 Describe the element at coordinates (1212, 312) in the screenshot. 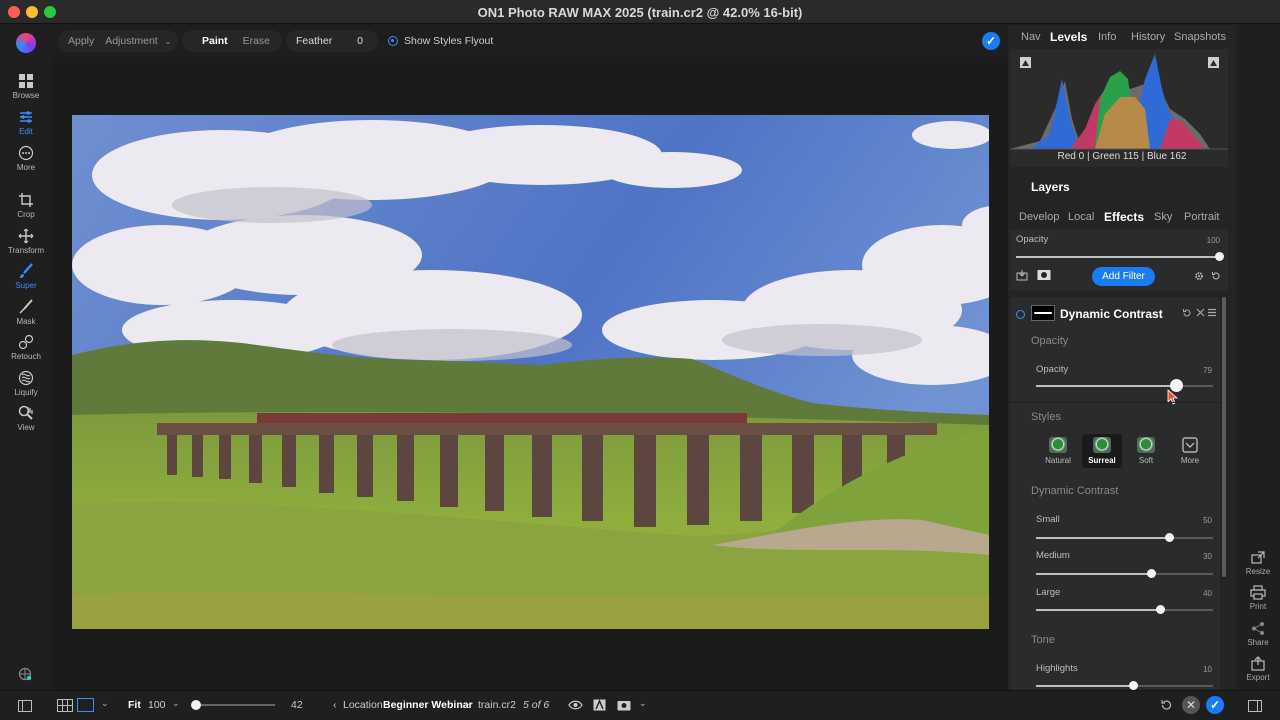

I see `menu-icon` at that location.